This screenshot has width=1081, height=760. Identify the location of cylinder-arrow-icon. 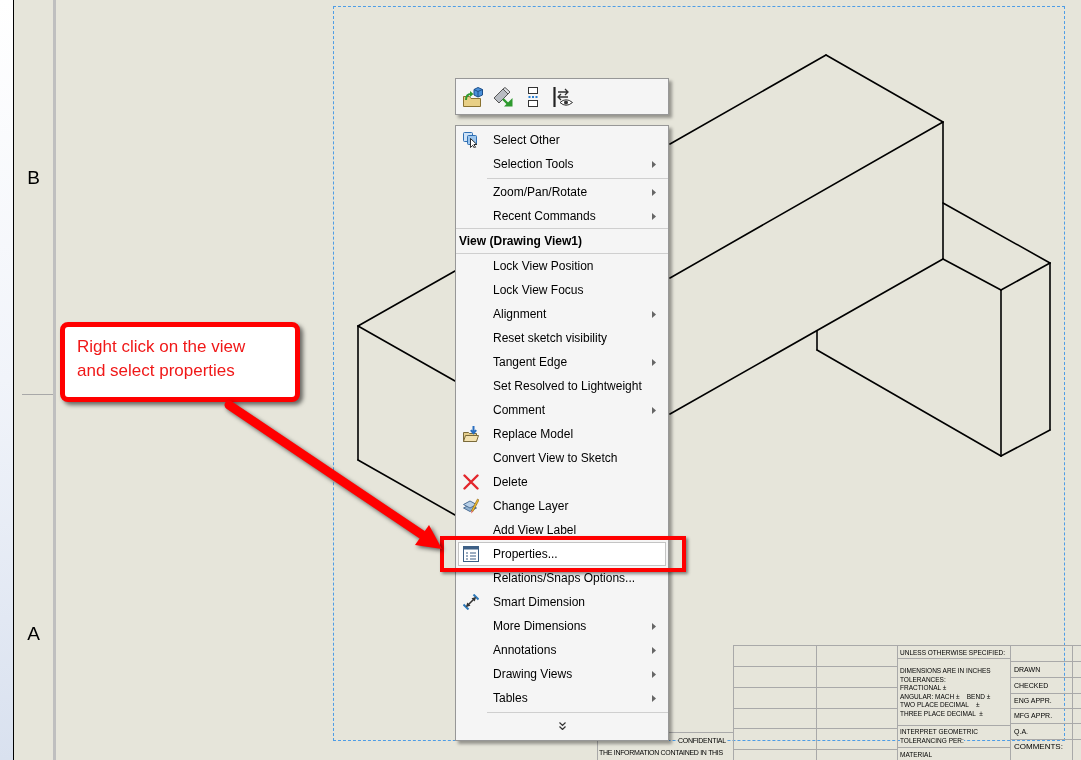
(503, 96).